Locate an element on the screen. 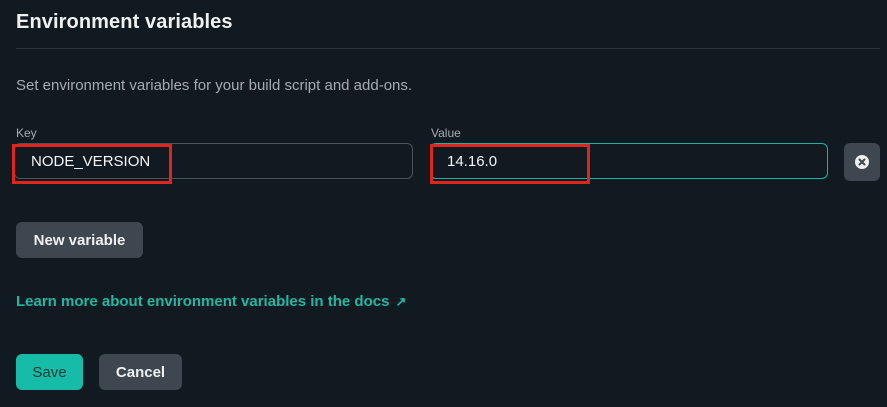  save-button: Save is located at coordinates (49, 372).